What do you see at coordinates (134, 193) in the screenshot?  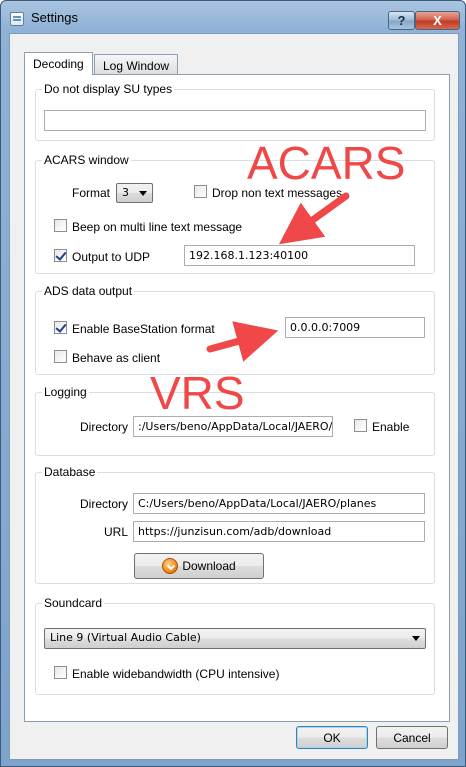 I see `format-select: 3` at bounding box center [134, 193].